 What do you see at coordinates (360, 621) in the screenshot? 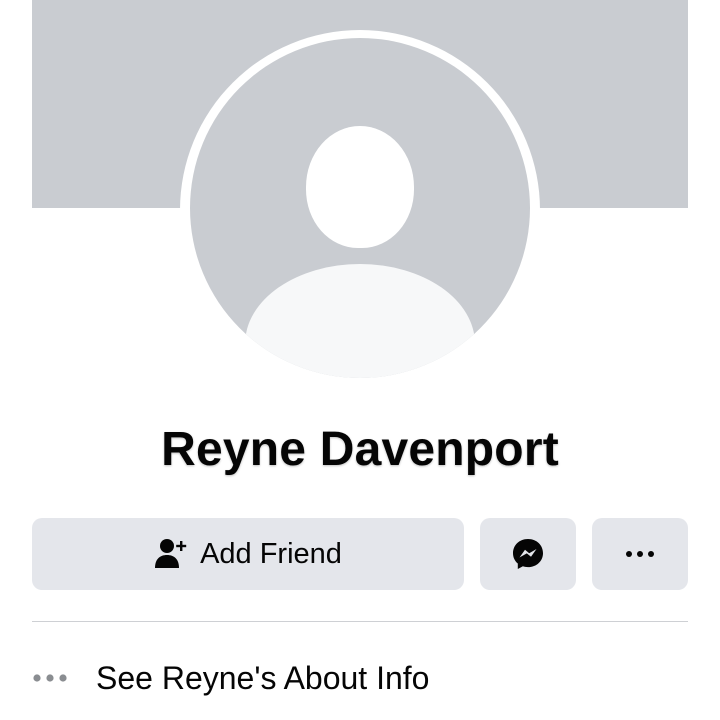
I see `section-divider` at bounding box center [360, 621].